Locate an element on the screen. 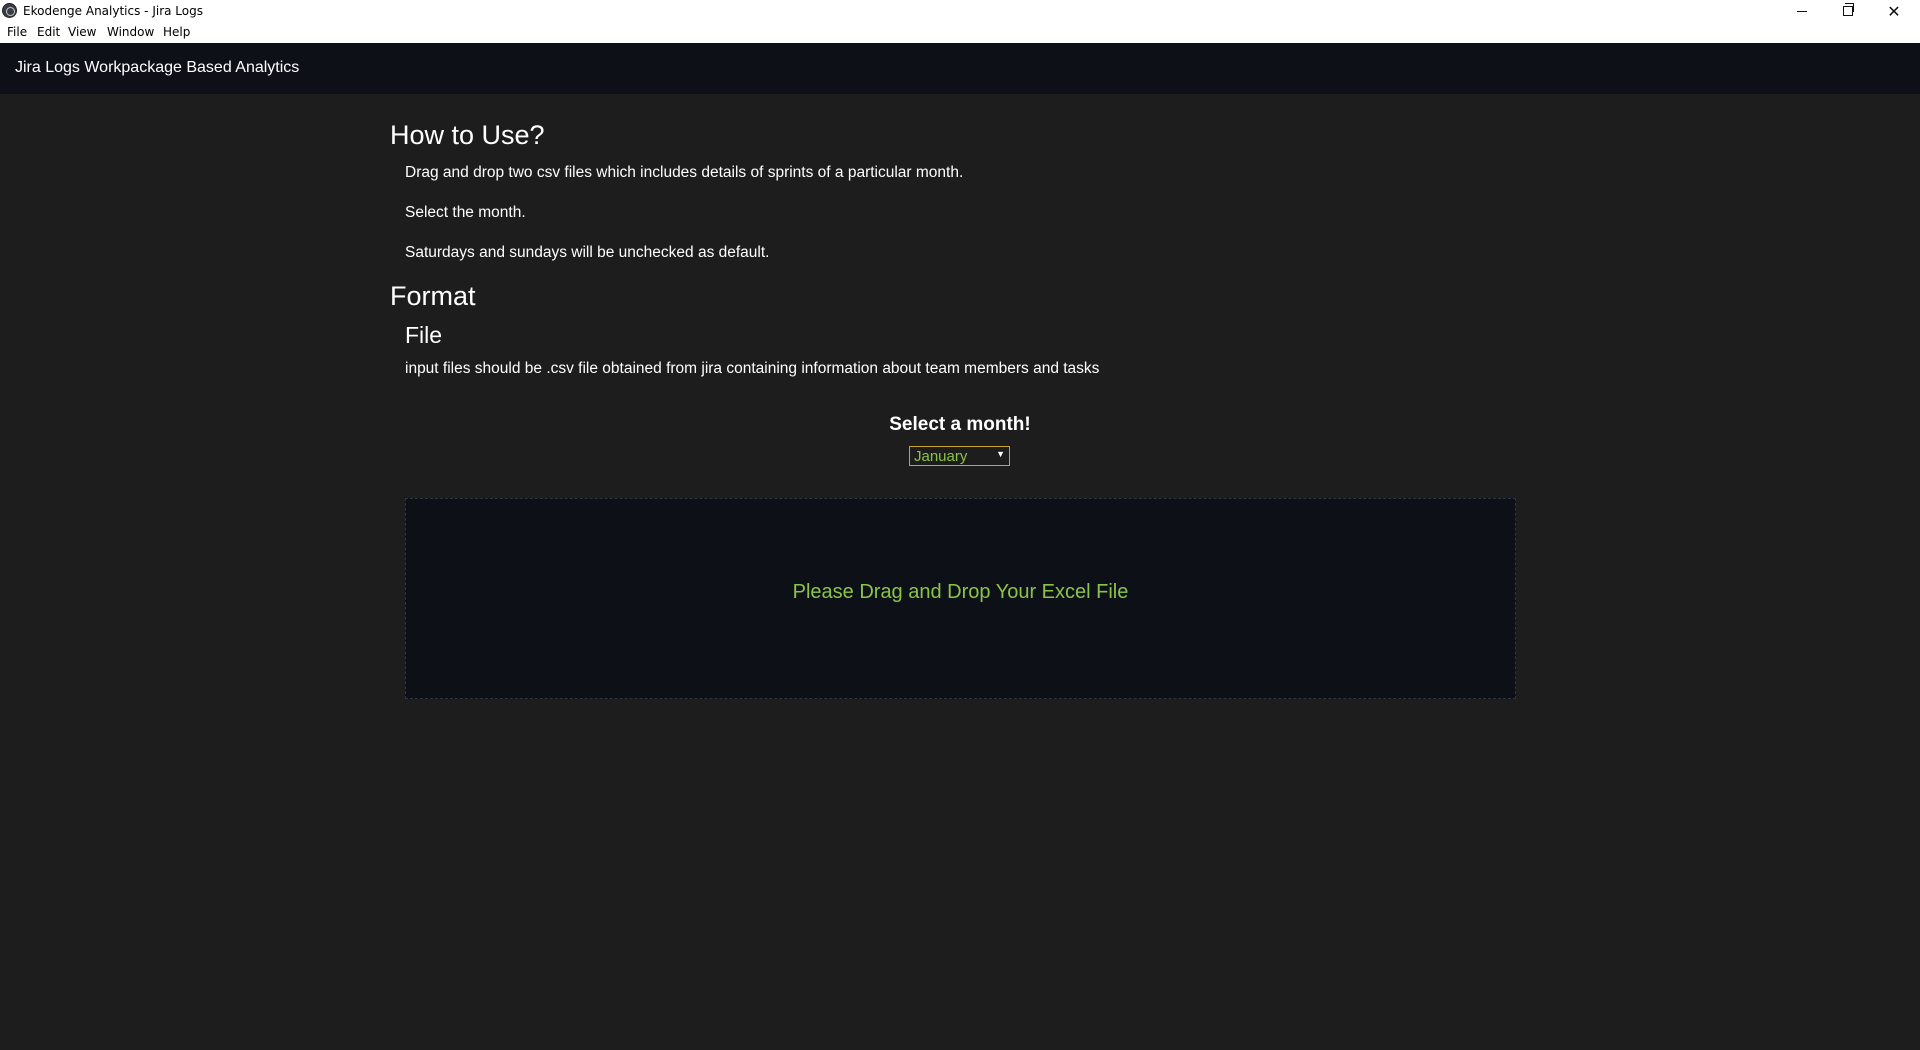 This screenshot has height=1050, width=1920. format-heading: Format is located at coordinates (433, 296).